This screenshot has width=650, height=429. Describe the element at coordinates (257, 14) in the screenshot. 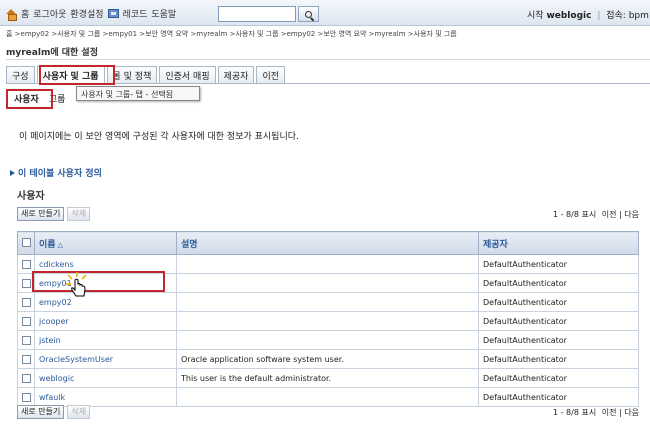

I see `search-input` at that location.